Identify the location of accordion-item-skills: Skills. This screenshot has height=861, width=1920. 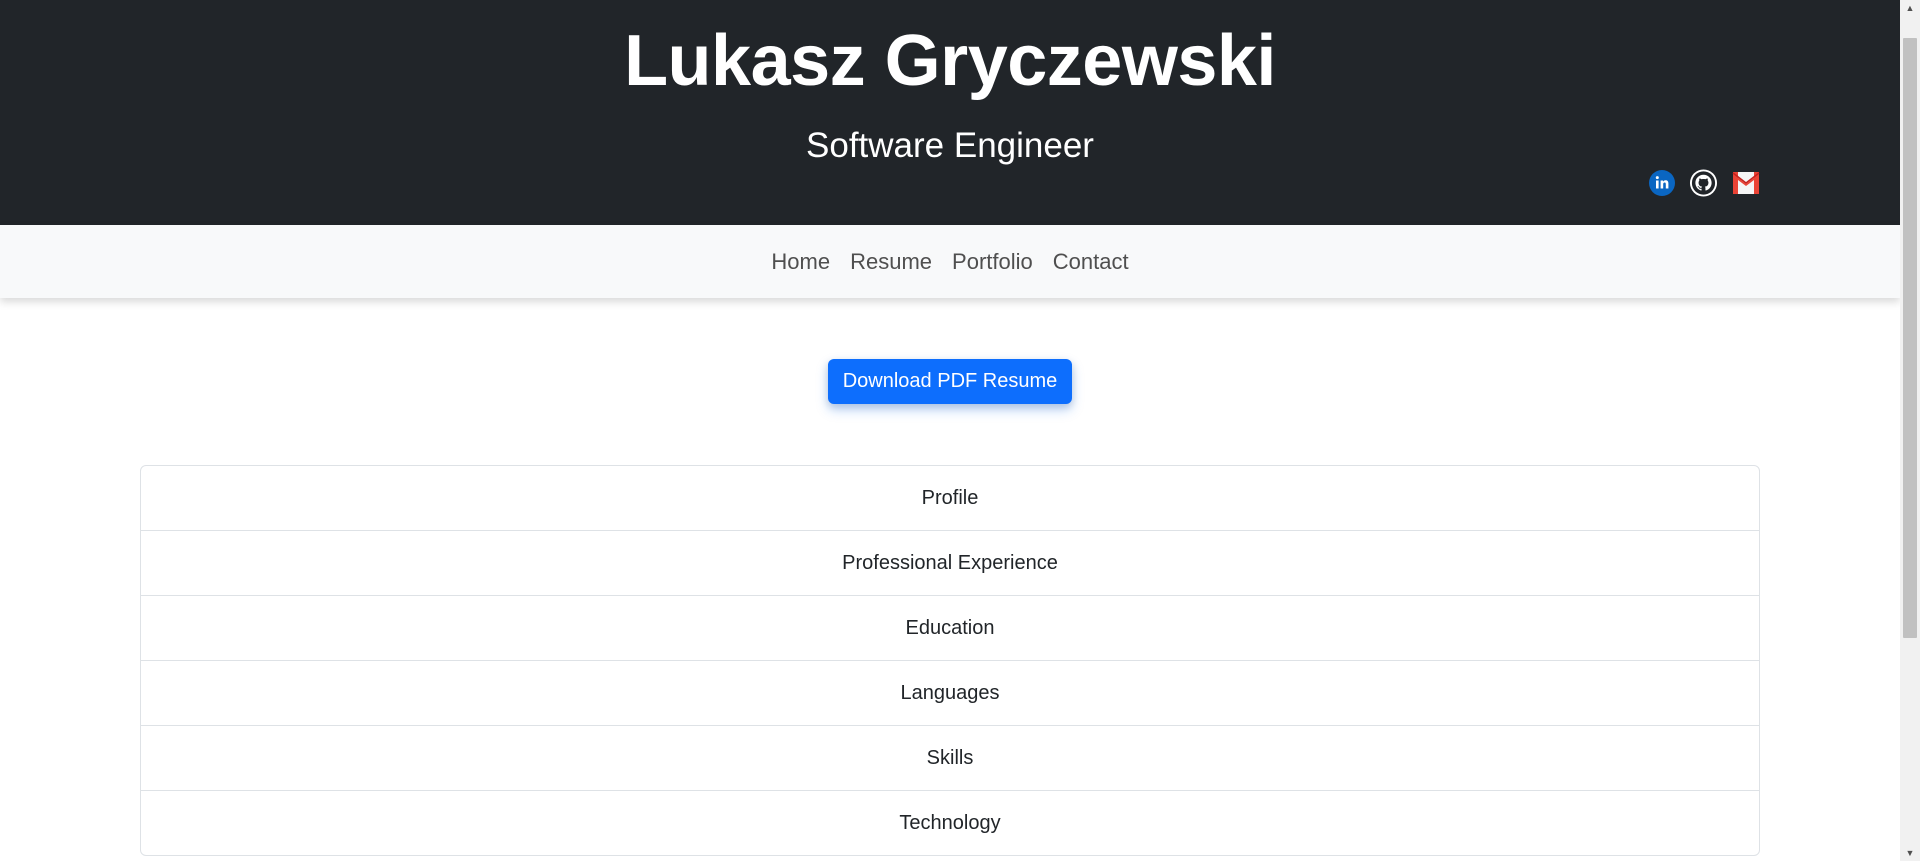
(950, 758).